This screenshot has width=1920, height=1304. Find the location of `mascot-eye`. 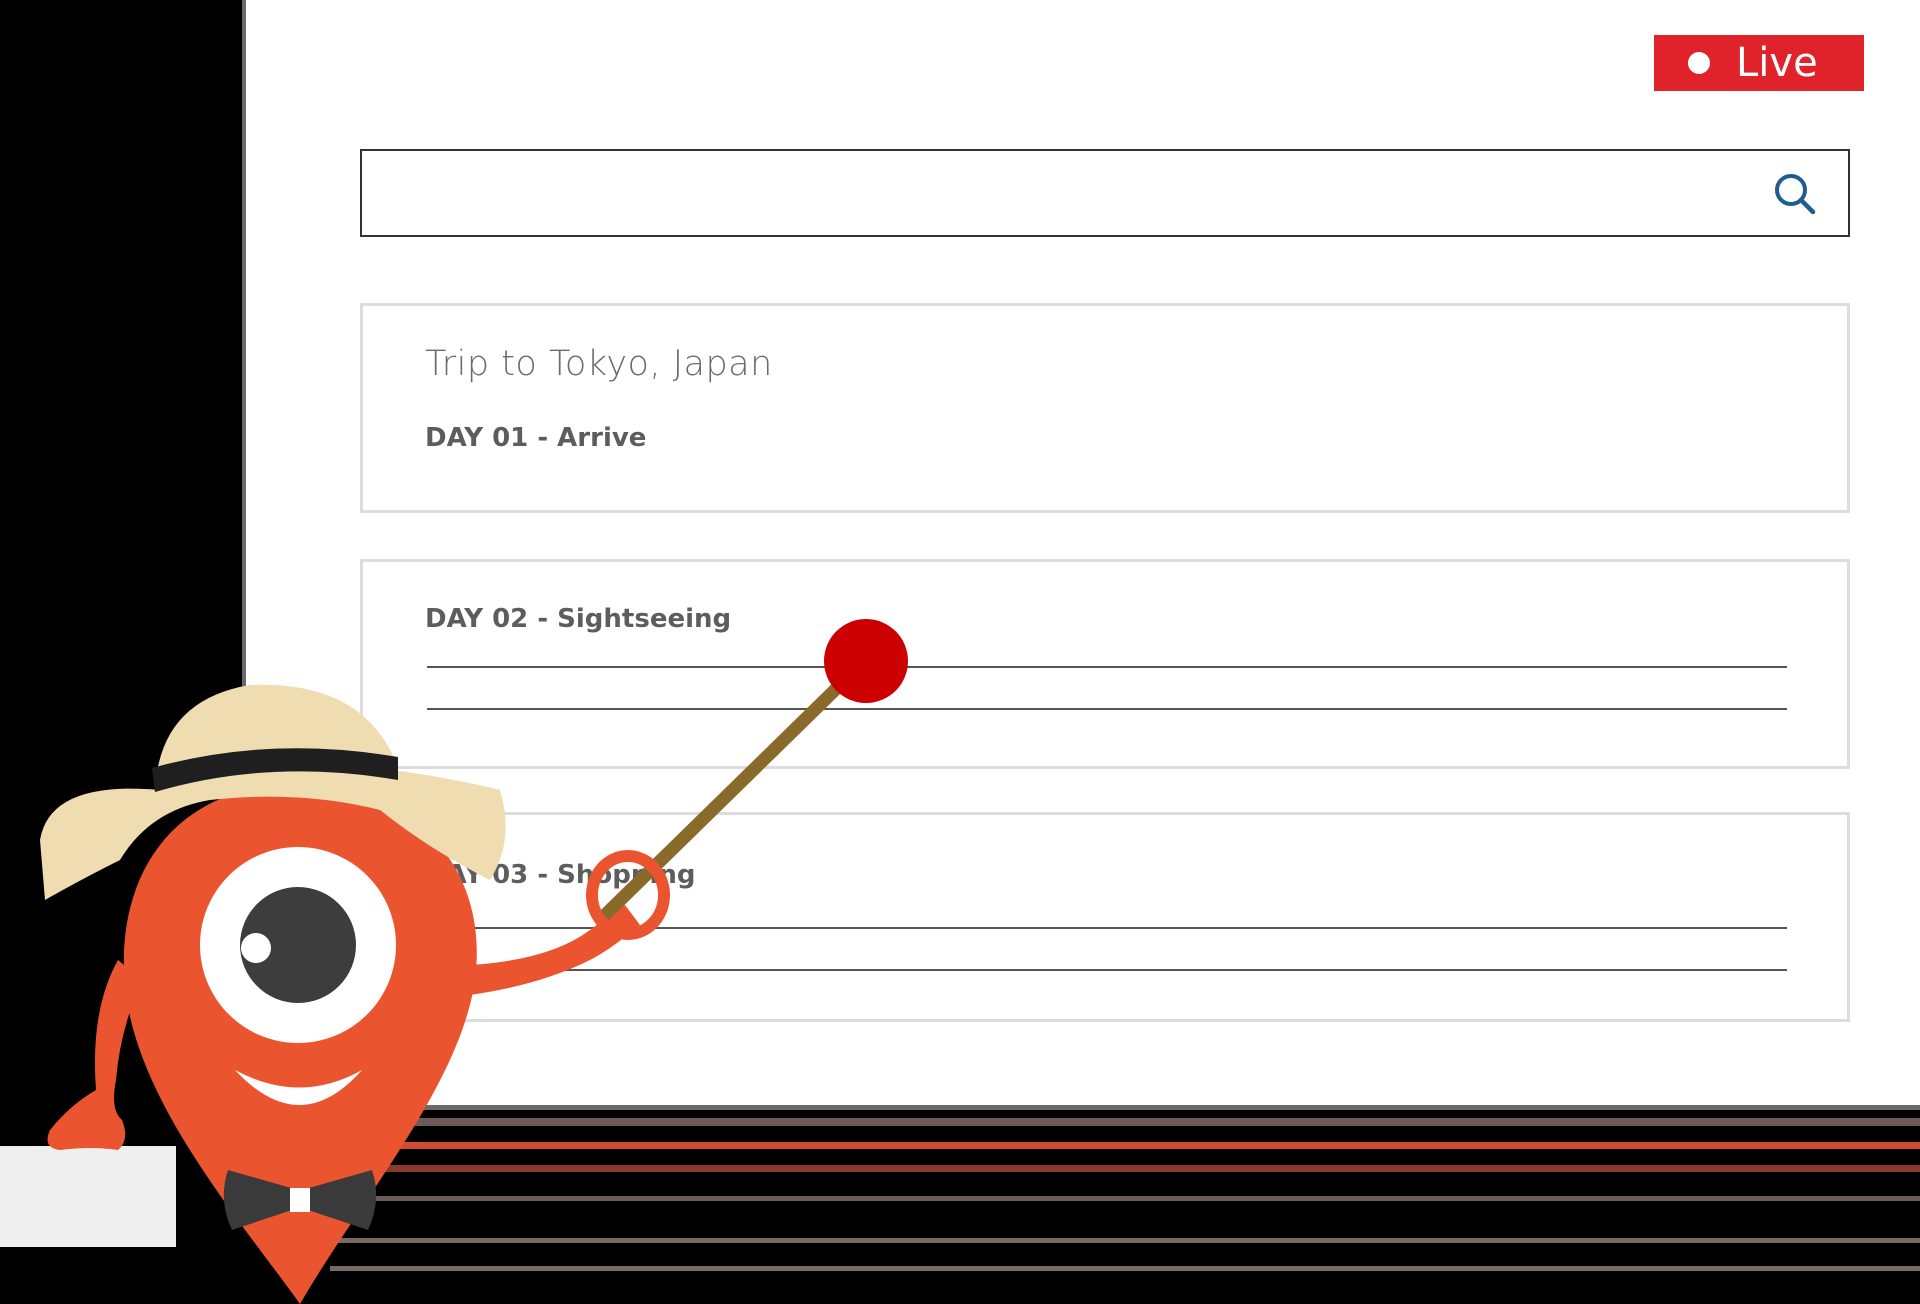

mascot-eye is located at coordinates (298, 945).